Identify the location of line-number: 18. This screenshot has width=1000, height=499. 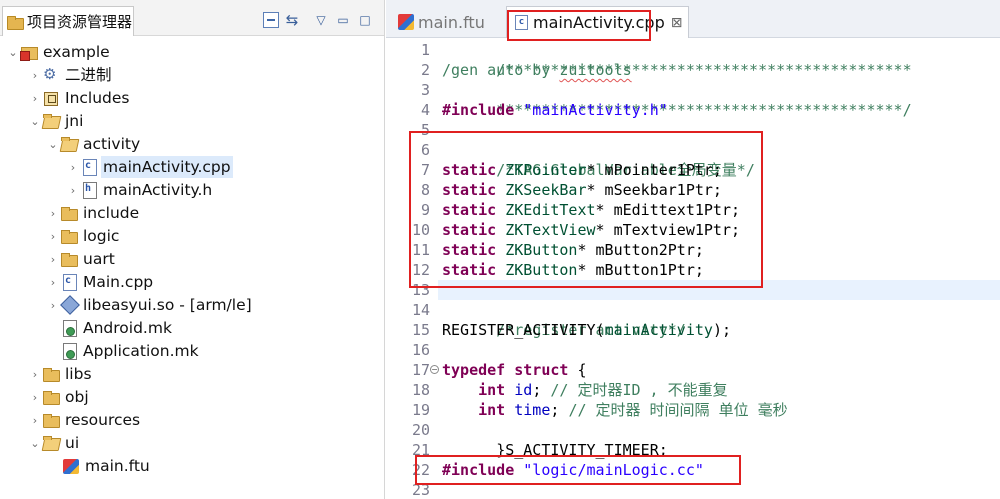
(420, 390).